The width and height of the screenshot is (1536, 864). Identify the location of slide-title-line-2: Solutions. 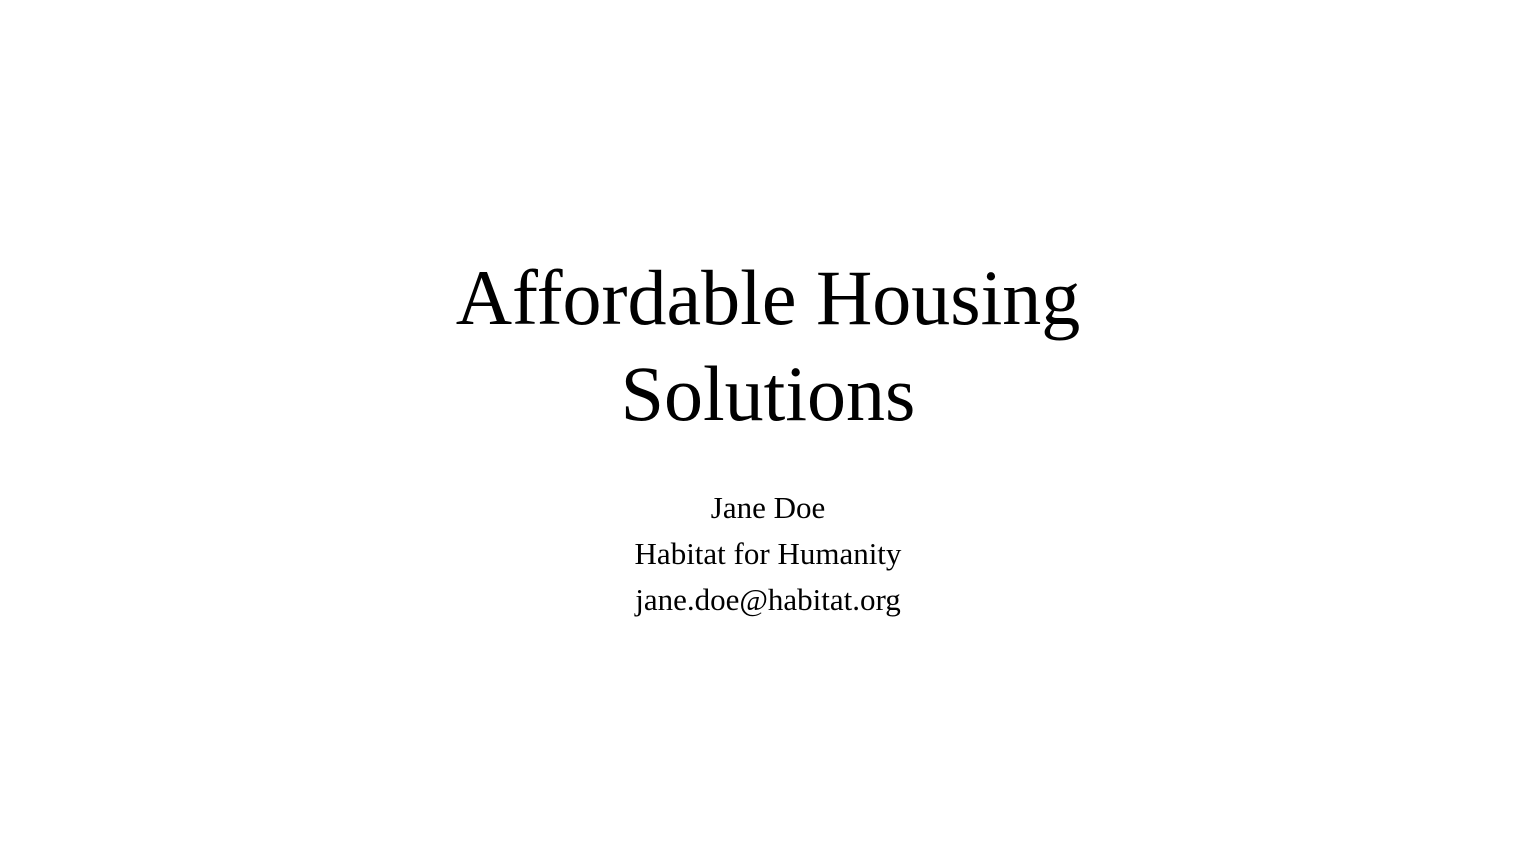
(768, 393).